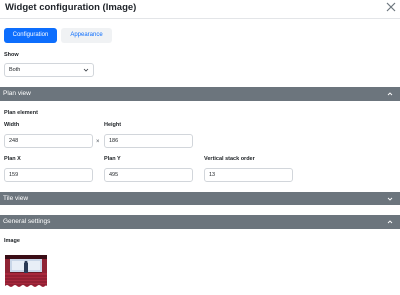 The width and height of the screenshot is (400, 295). Describe the element at coordinates (391, 7) in the screenshot. I see `close-icon` at that location.